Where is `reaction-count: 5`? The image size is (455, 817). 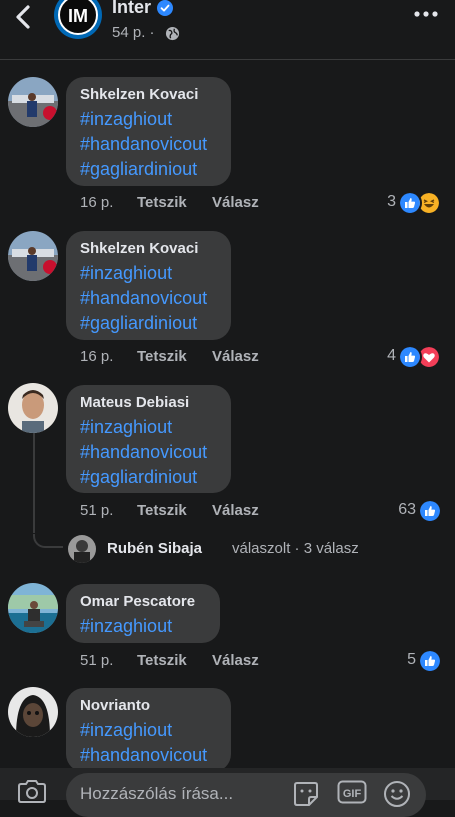 reaction-count: 5 is located at coordinates (404, 660).